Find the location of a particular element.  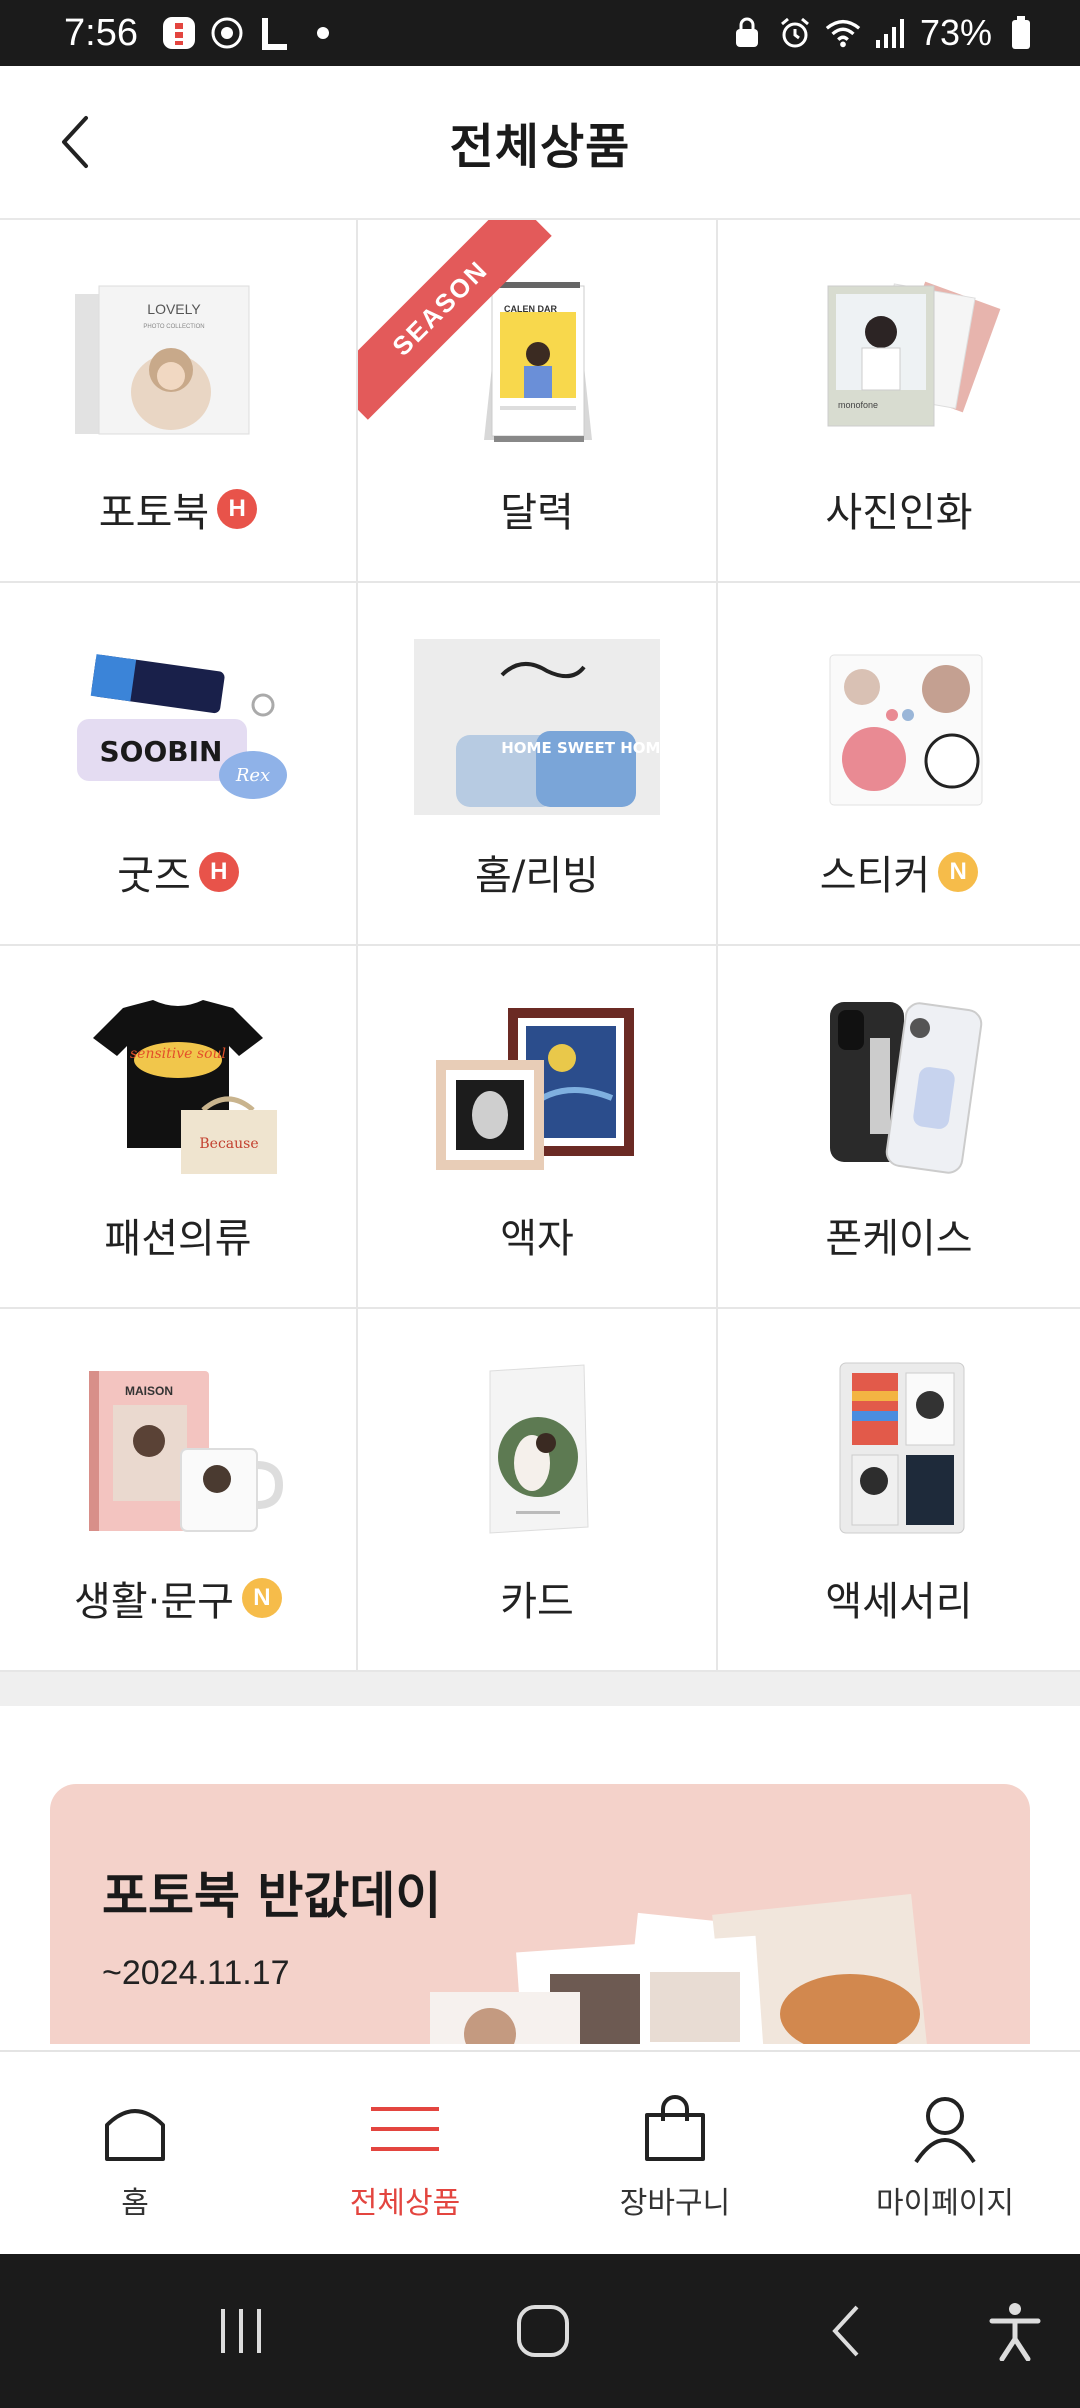

back-button is located at coordinates (76, 142).